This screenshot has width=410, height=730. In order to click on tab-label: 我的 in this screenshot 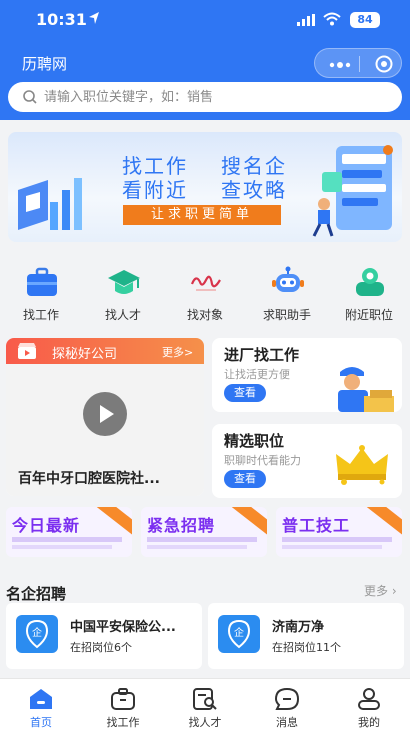, I will do `click(369, 722)`.